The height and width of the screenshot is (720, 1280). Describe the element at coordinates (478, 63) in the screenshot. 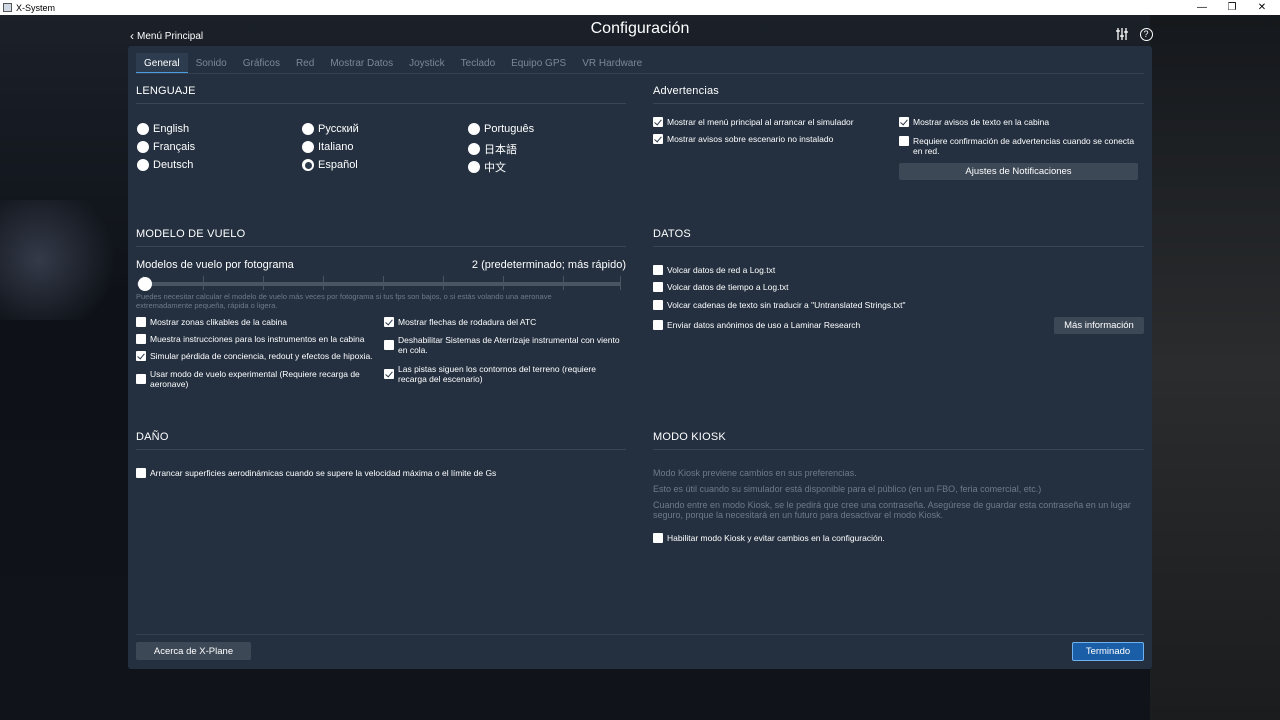

I see `tab-teclado: Teclado` at that location.